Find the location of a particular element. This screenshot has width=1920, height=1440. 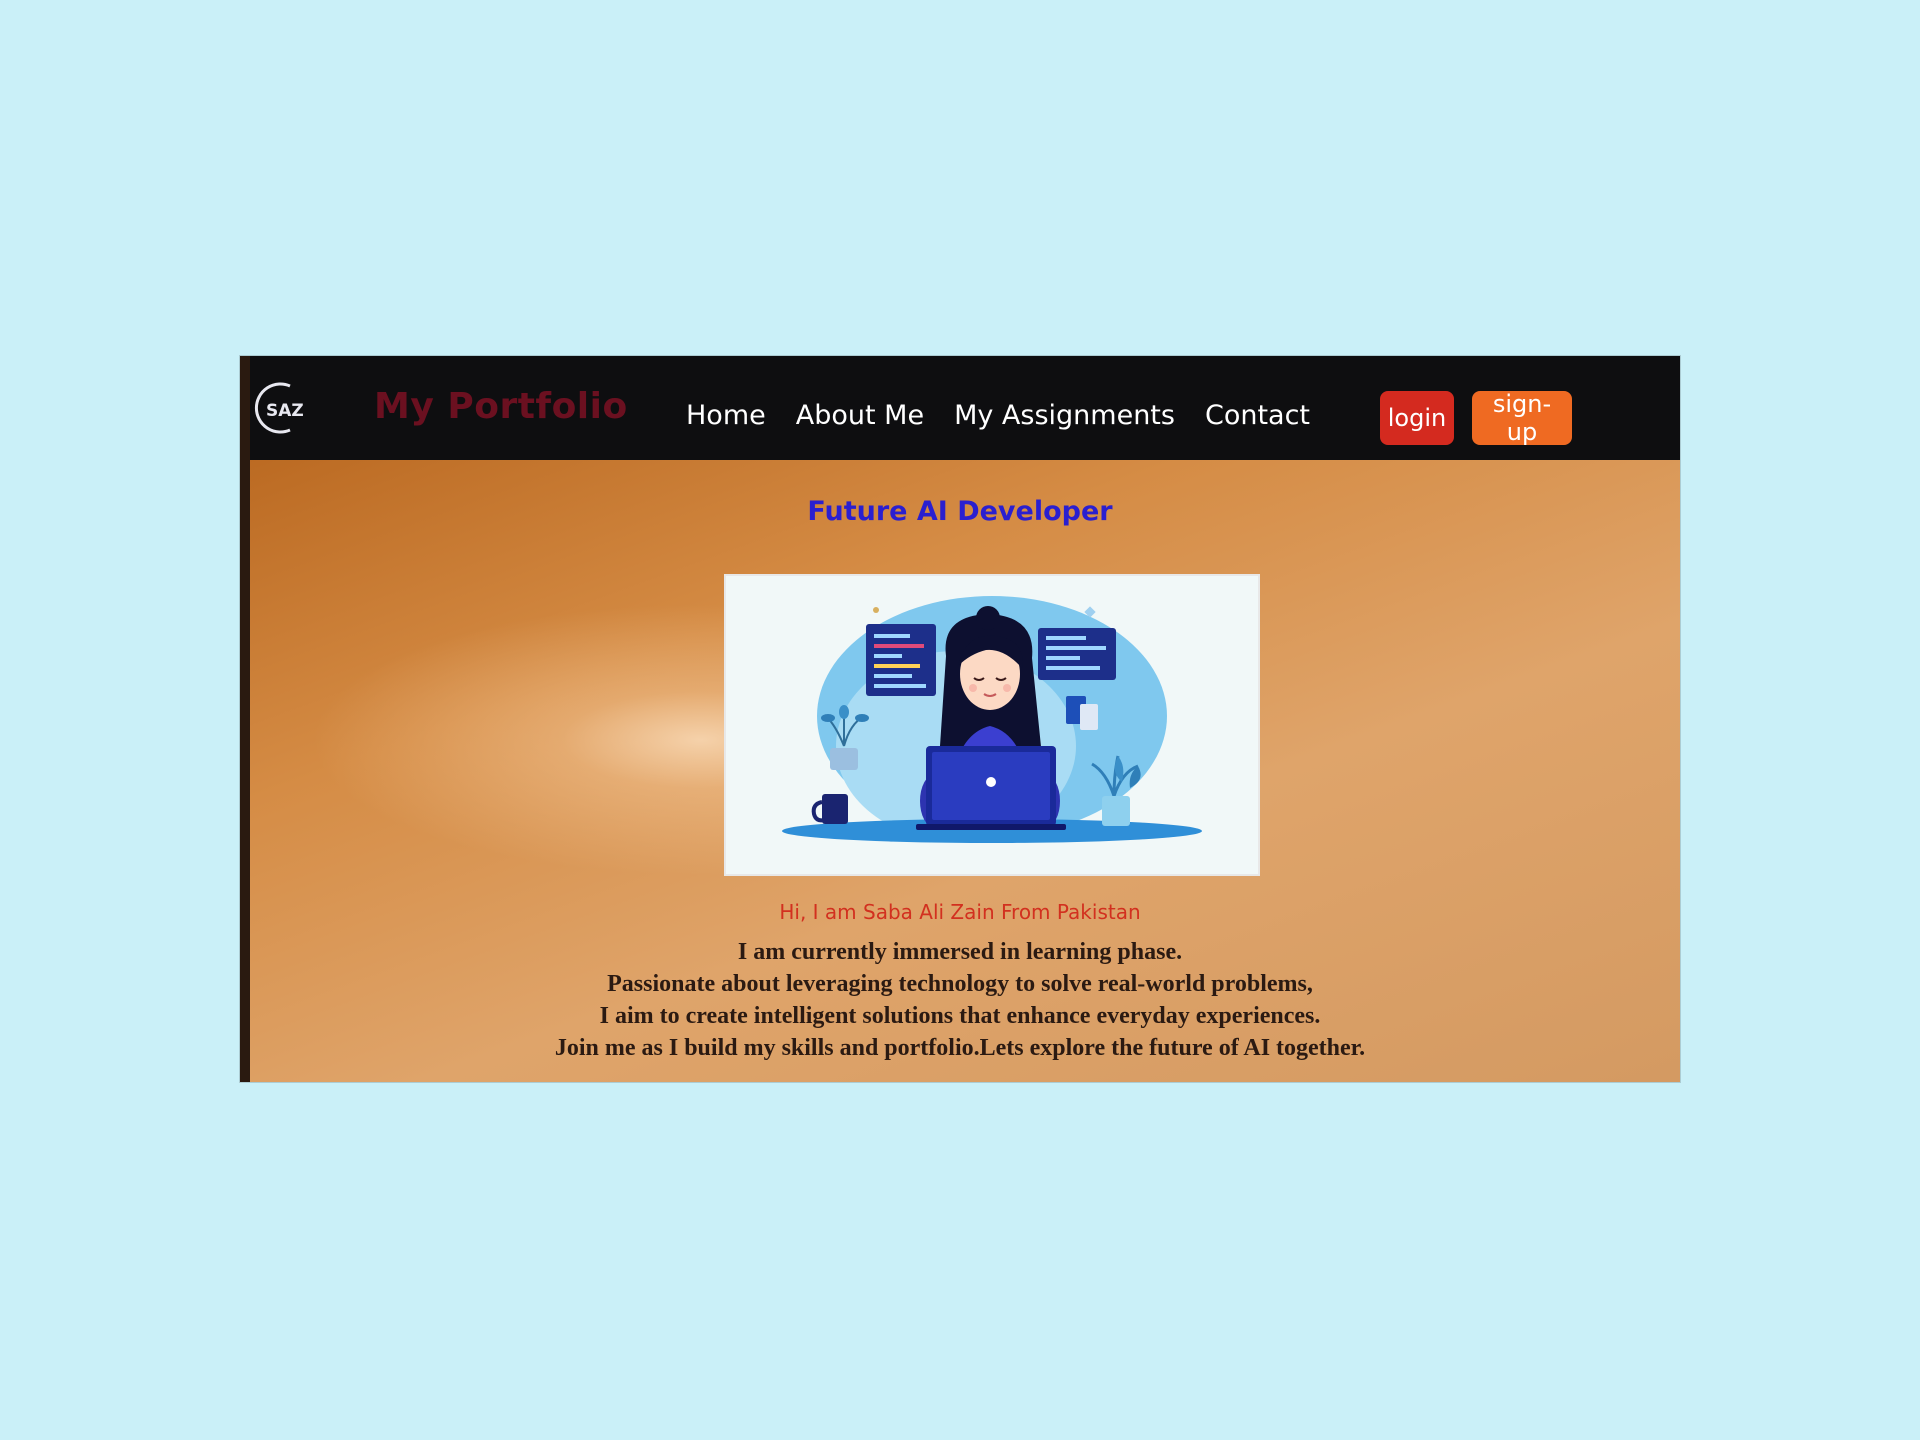

brand-title: My Portfolio is located at coordinates (501, 406).